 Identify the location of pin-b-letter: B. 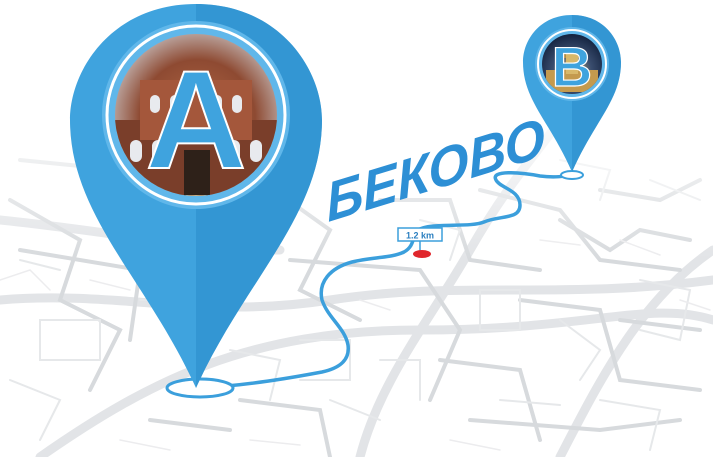
(572, 66).